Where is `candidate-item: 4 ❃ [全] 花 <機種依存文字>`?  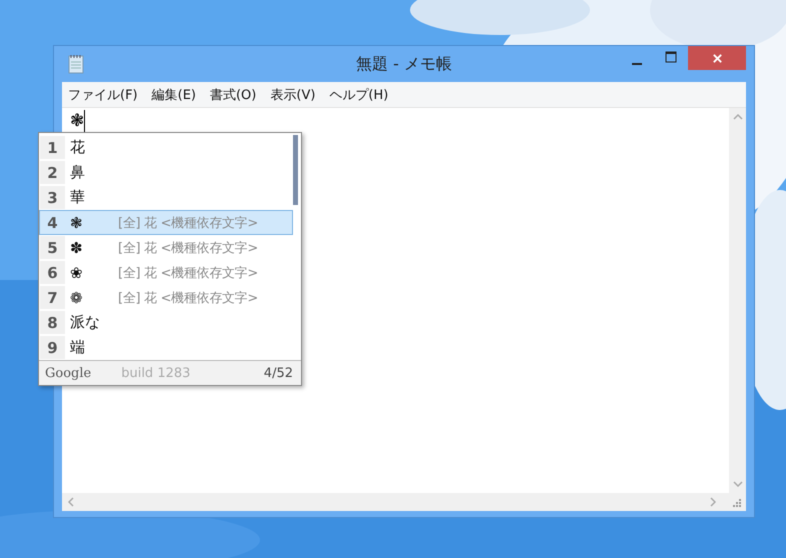 candidate-item: 4 ❃ [全] 花 <機種依存文字> is located at coordinates (166, 222).